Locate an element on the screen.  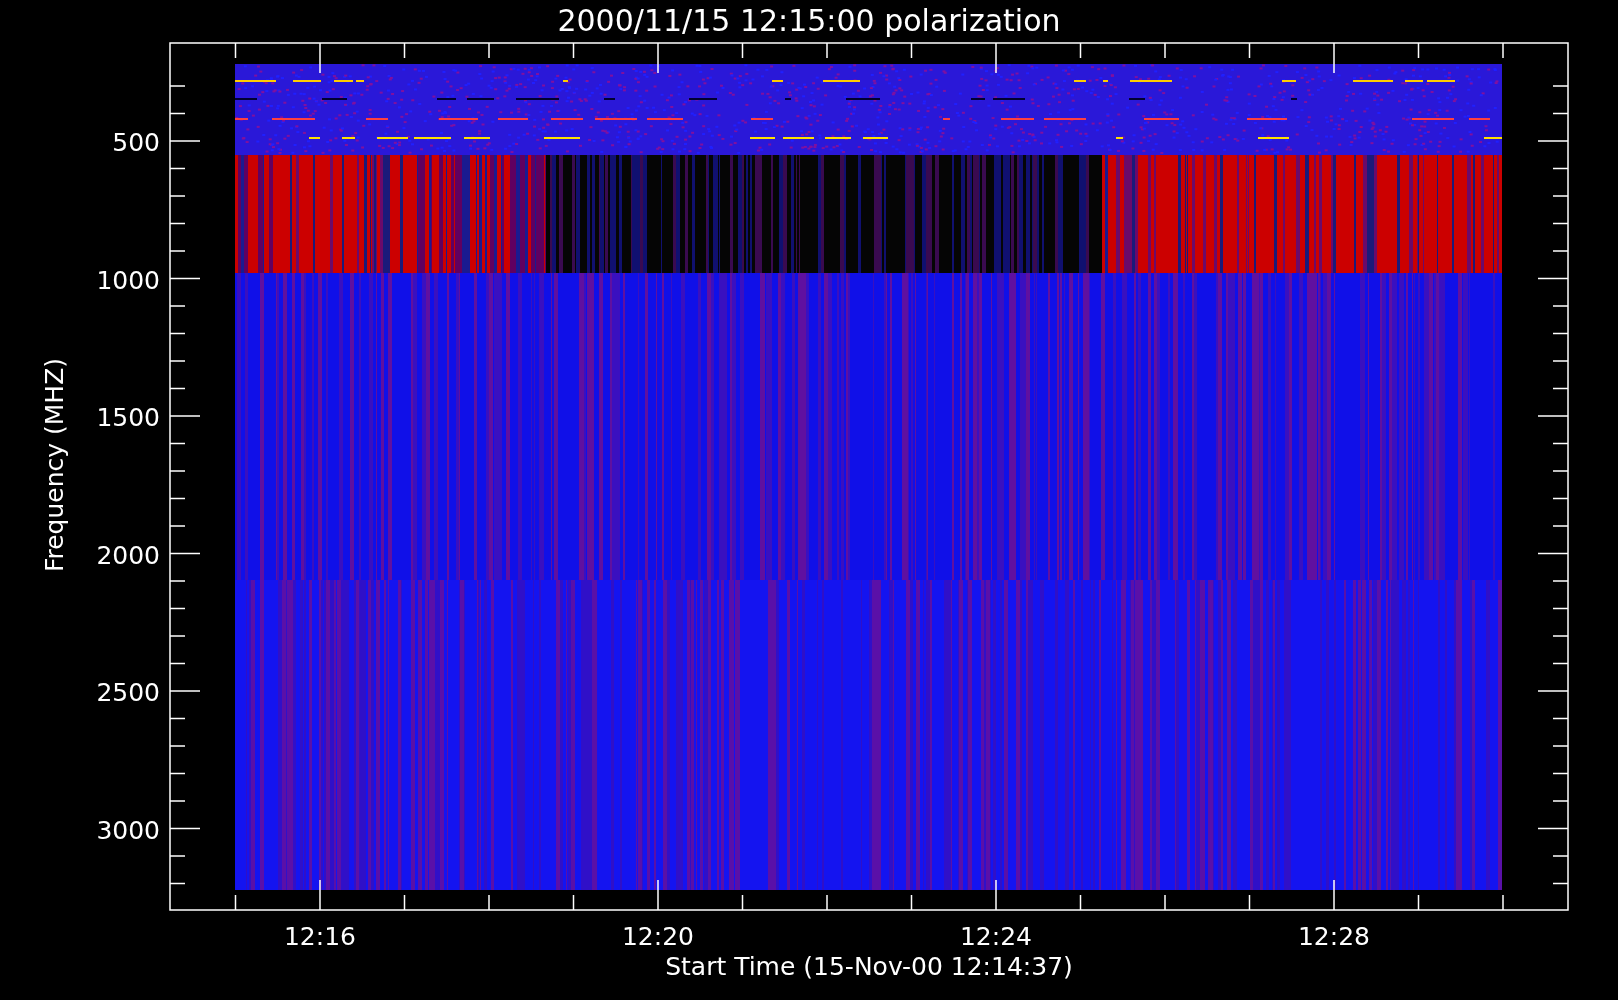
y-tick-label: 500 is located at coordinates (136, 142).